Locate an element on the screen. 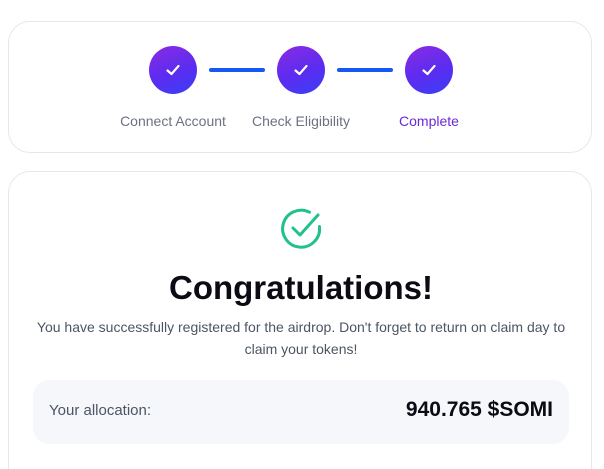 Image resolution: width=604 pixels, height=469 pixels. check-circle-icon is located at coordinates (301, 228).